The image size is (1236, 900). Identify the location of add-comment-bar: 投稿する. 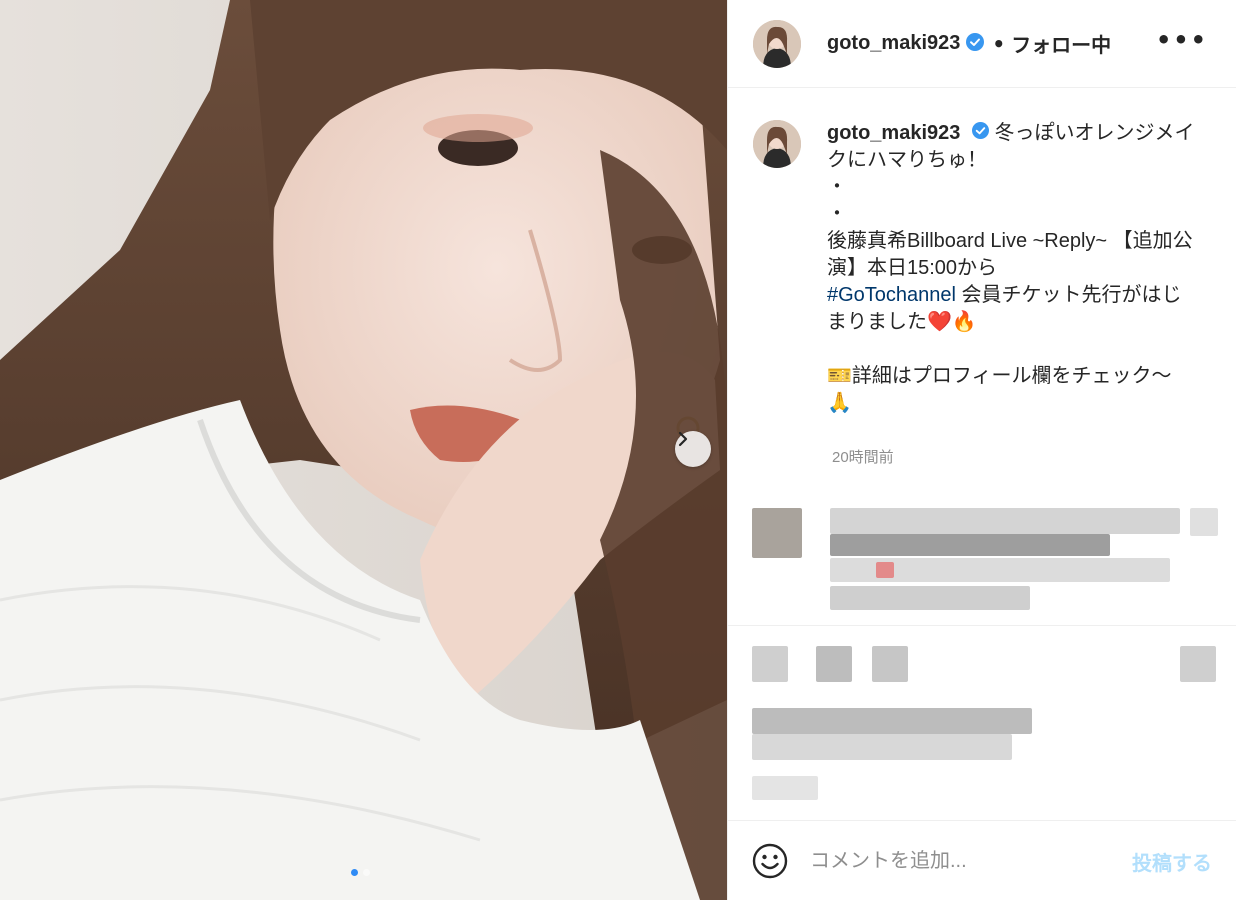
(982, 861).